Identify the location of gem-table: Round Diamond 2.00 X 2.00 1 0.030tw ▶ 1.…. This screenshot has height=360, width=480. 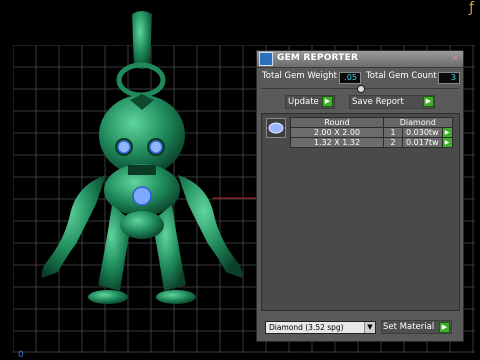
(371, 132).